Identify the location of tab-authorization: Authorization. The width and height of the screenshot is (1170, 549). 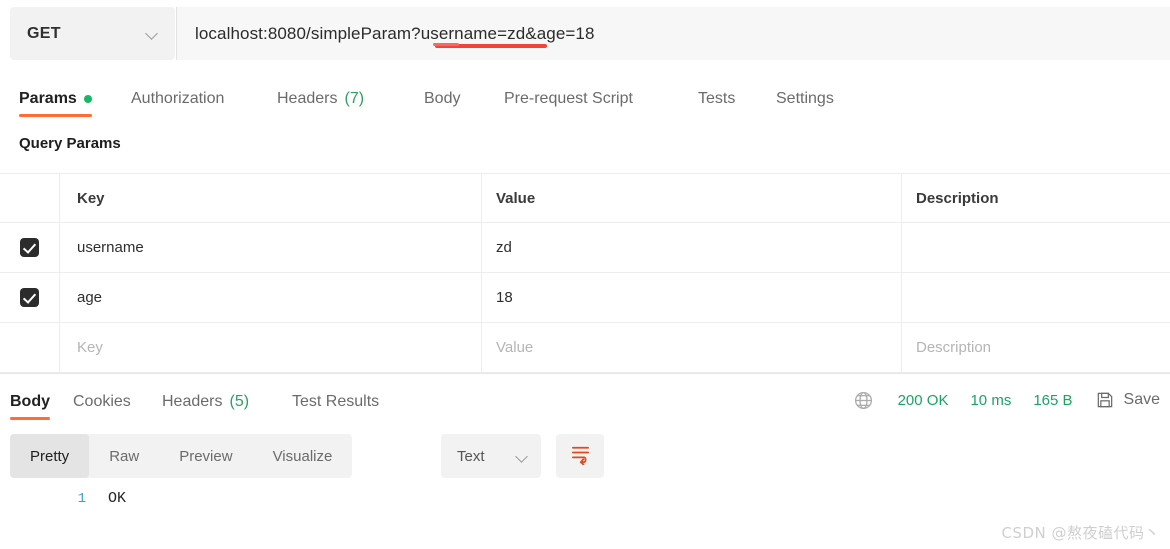
(177, 98).